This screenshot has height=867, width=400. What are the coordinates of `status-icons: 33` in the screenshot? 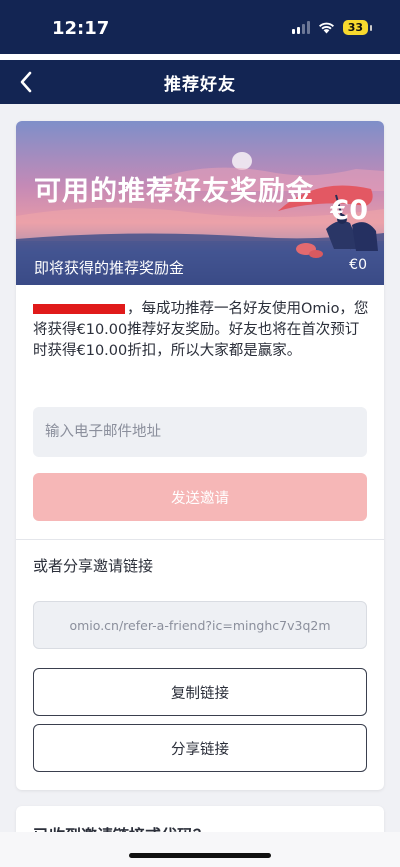 It's located at (332, 27).